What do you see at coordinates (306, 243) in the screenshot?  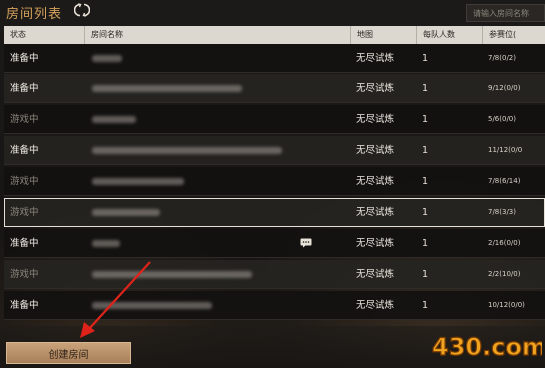 I see `chat-icon` at bounding box center [306, 243].